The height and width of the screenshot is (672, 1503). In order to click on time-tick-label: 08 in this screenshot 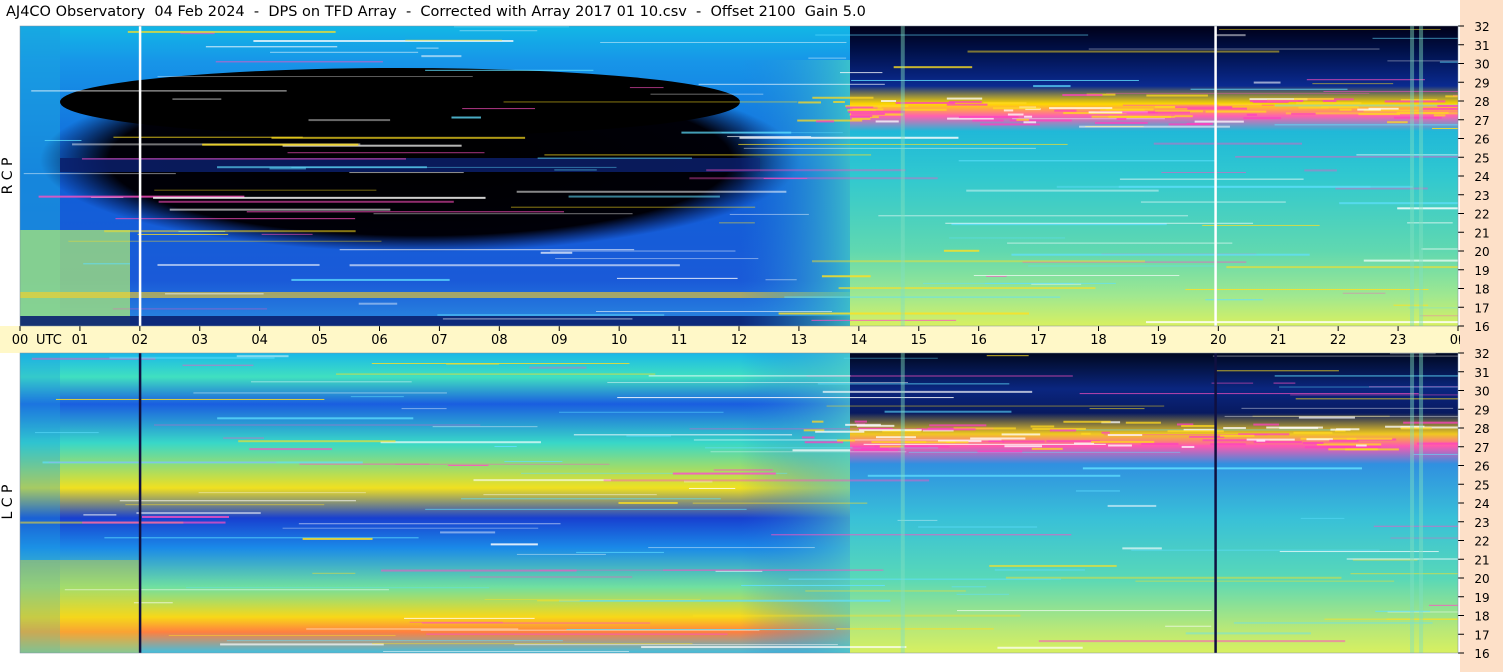, I will do `click(499, 340)`.